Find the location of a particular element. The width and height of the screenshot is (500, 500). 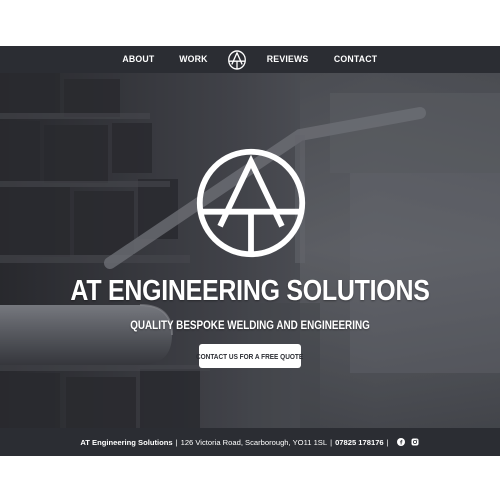

nav-work: WORK is located at coordinates (193, 59).